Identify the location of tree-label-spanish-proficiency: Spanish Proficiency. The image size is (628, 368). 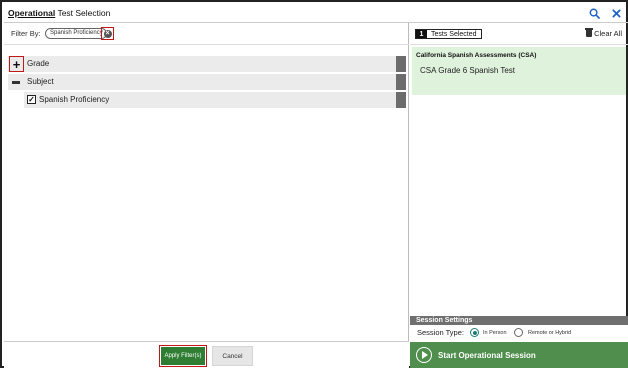
(74, 99).